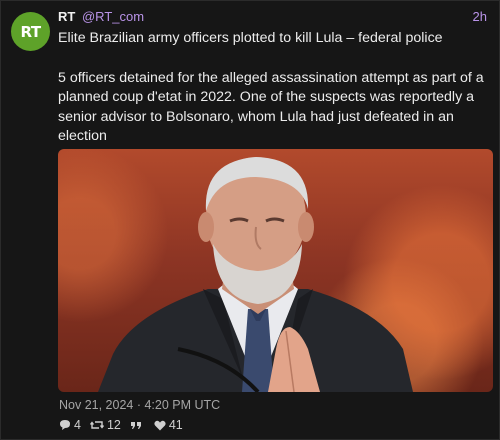 This screenshot has height=440, width=500. Describe the element at coordinates (96, 425) in the screenshot. I see `repost-icon` at that location.